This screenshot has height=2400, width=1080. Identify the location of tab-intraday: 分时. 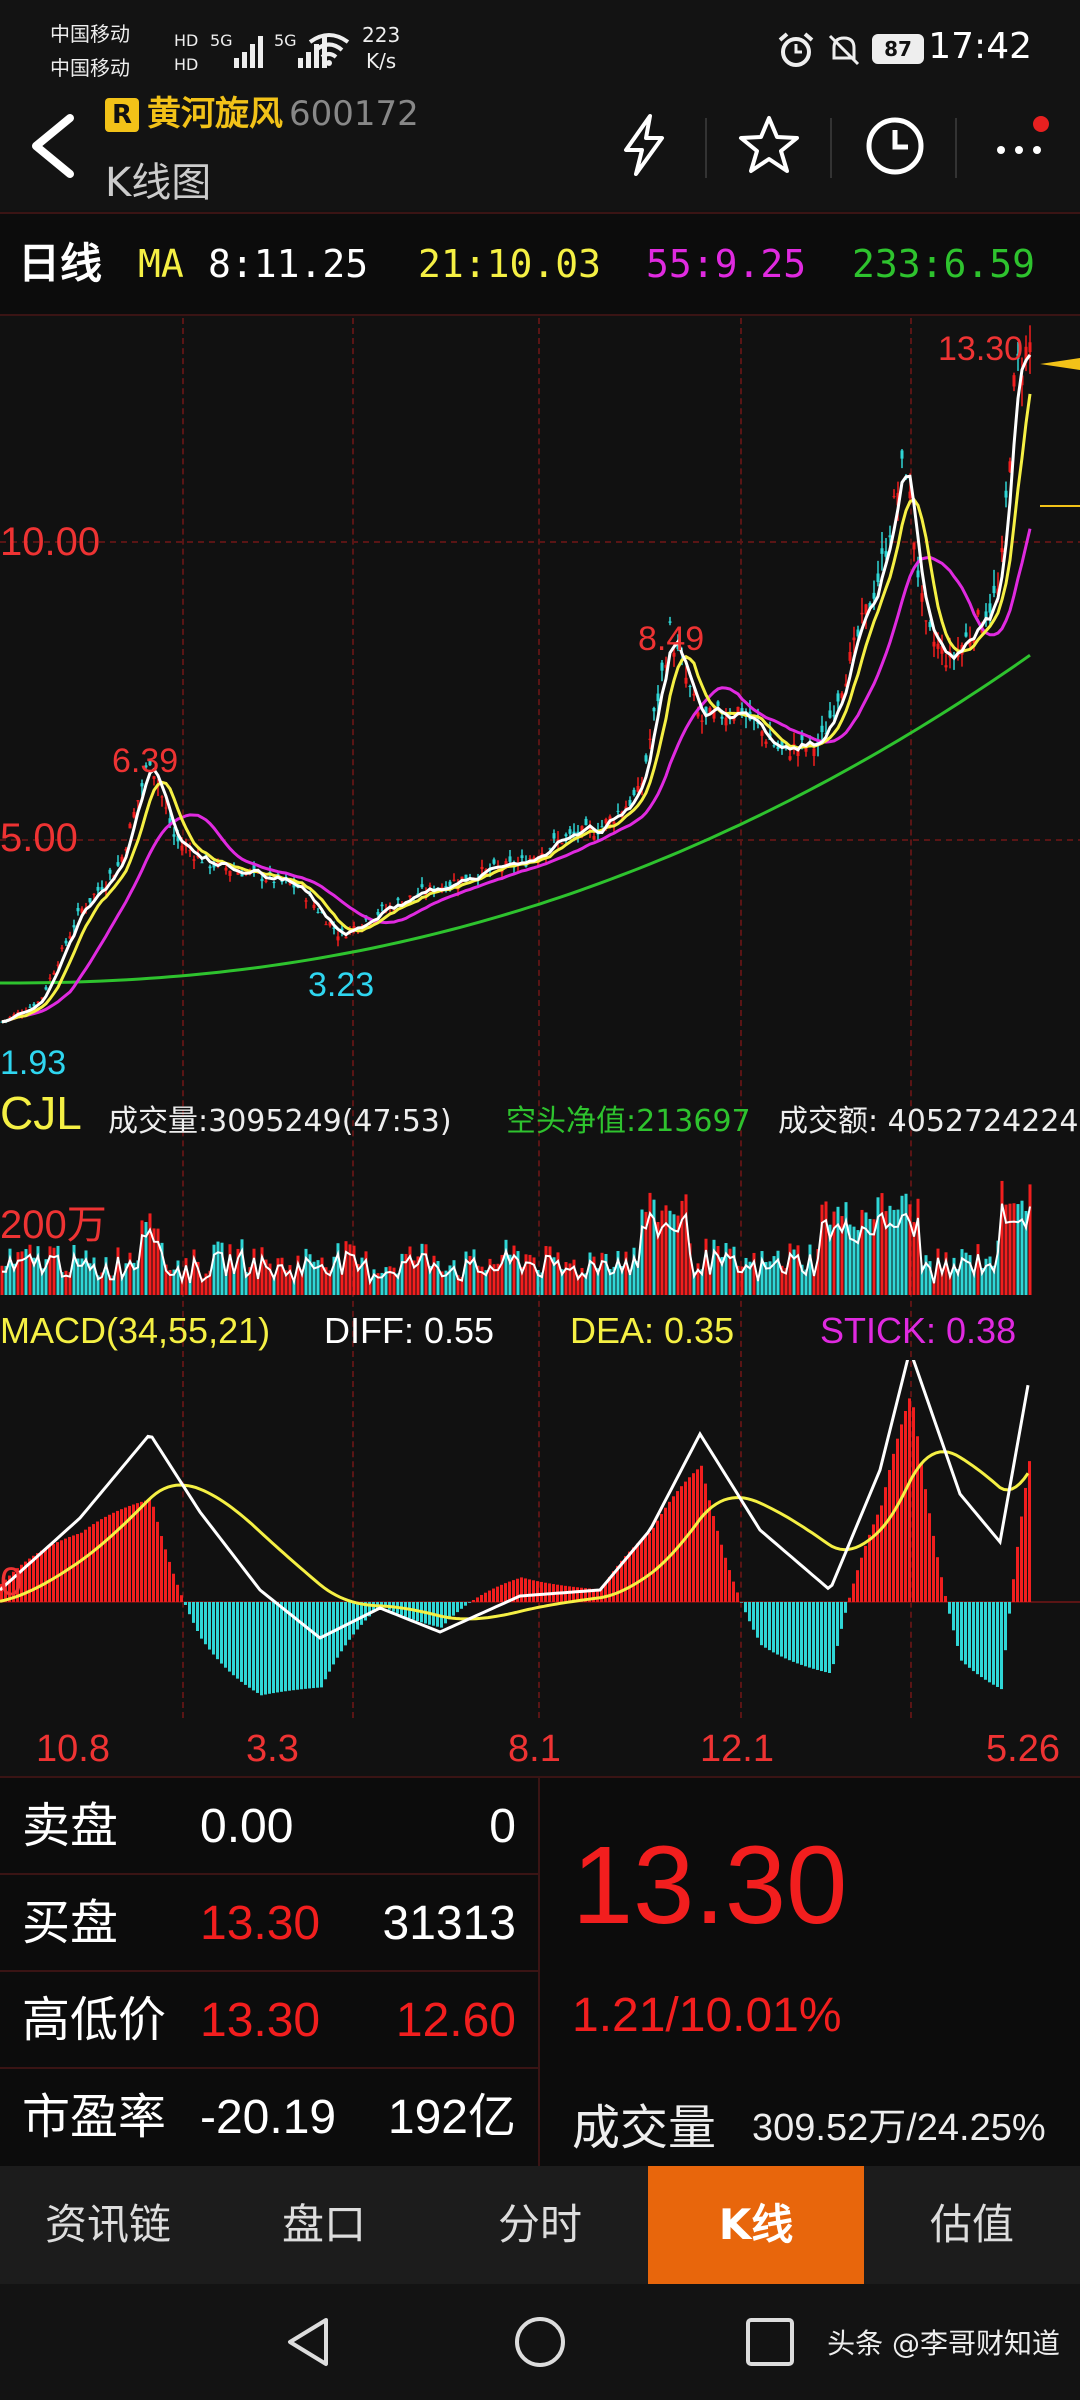
(540, 2225).